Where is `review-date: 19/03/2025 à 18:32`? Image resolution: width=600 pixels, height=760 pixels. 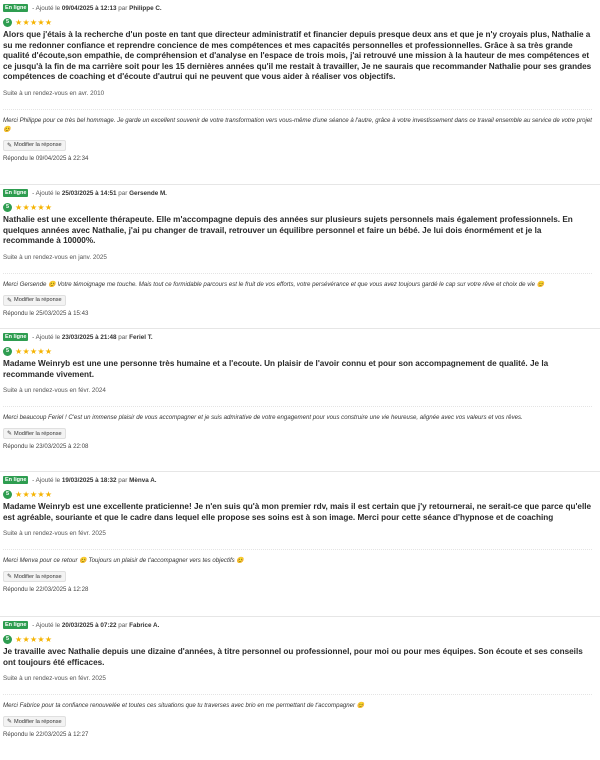
review-date: 19/03/2025 à 18:32 is located at coordinates (89, 480).